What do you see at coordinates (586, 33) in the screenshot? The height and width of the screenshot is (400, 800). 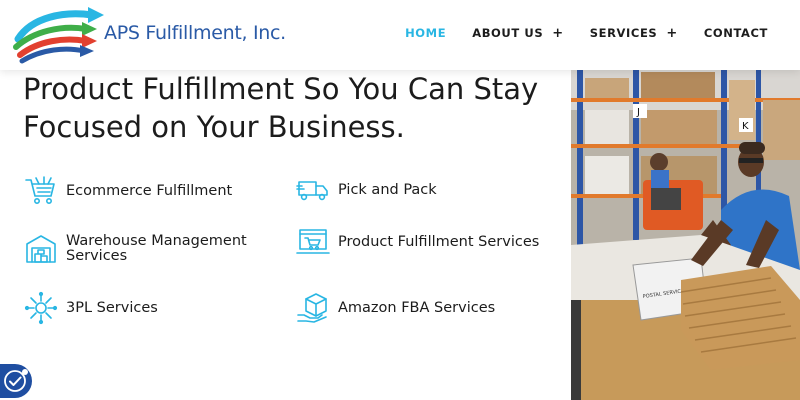 I see `main-nav: HOME ABOUT US + SERVICES + CONTACT` at bounding box center [586, 33].